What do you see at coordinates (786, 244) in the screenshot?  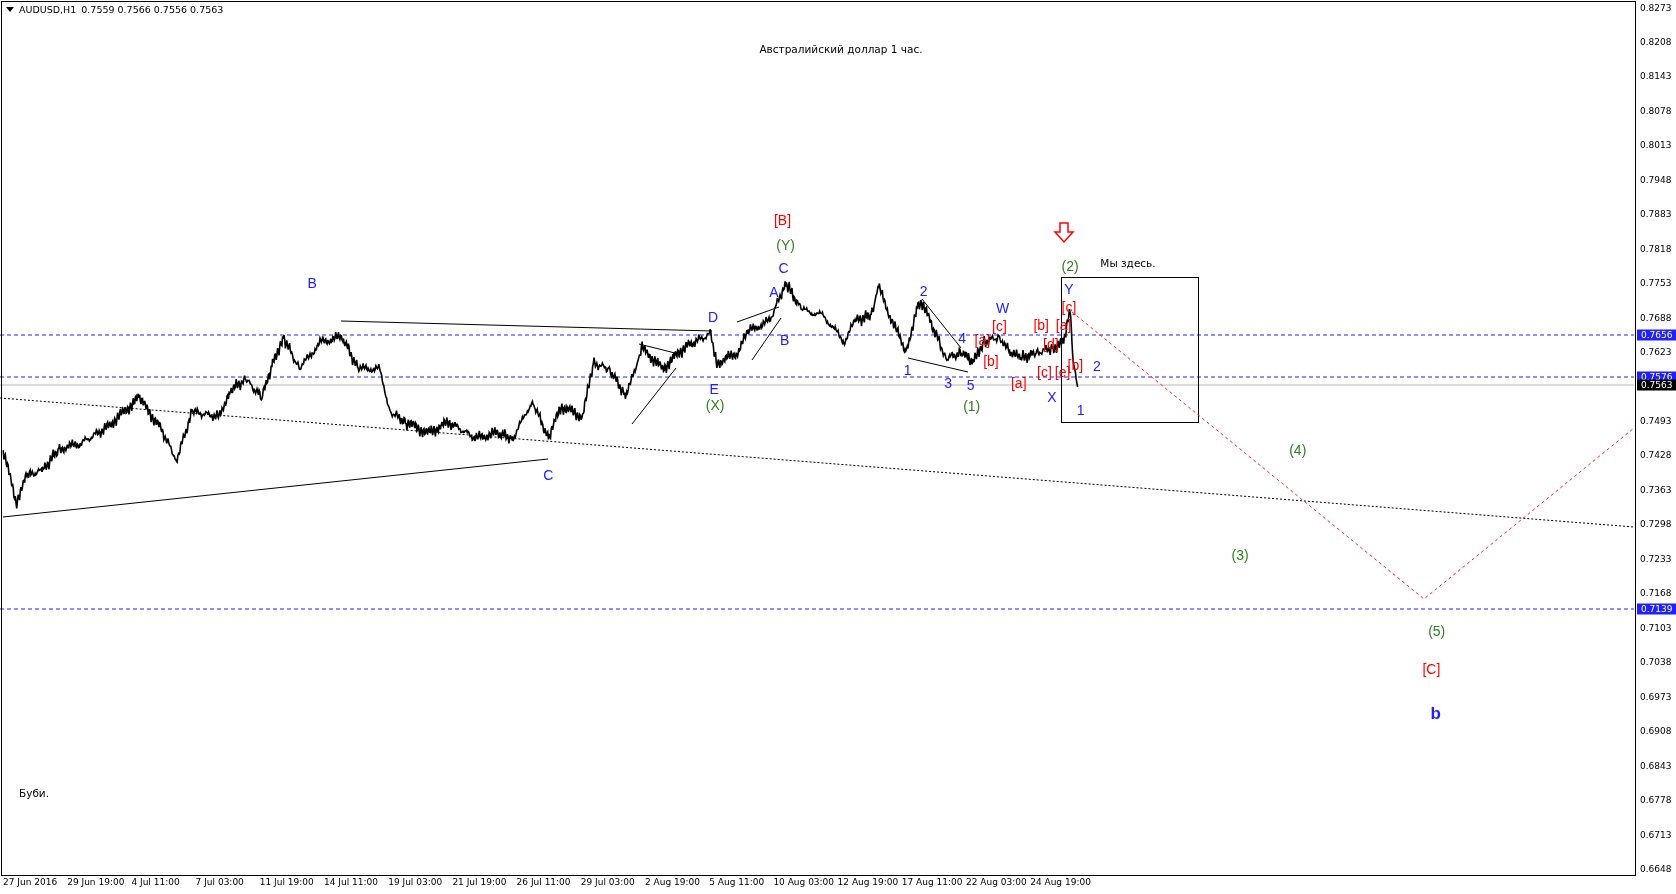 I see `wave-label: (Y)` at bounding box center [786, 244].